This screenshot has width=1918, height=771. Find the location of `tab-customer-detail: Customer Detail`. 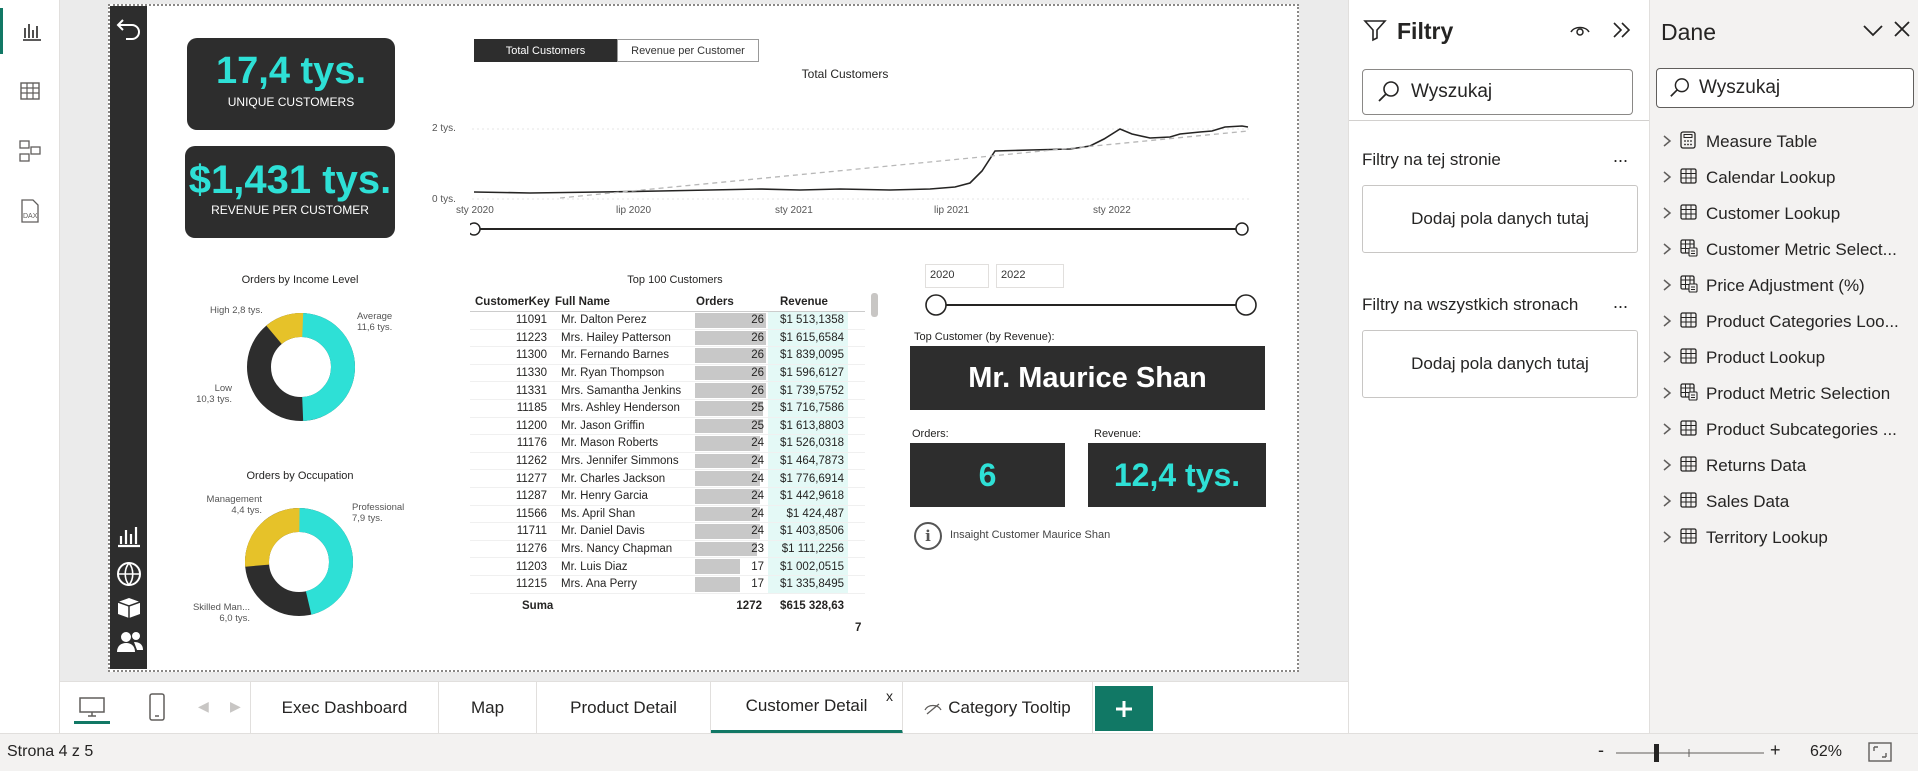

tab-customer-detail: Customer Detail is located at coordinates (807, 708).